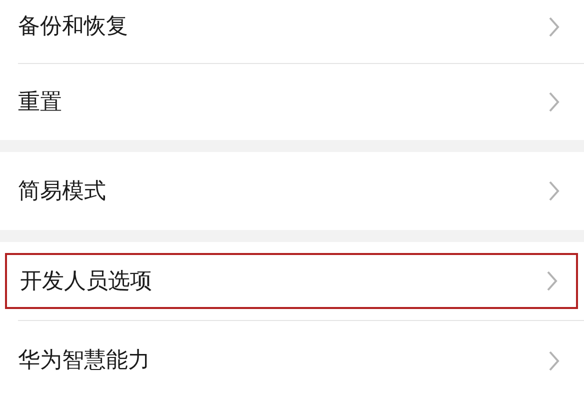  I want to click on settings-item: 开发人员选项, so click(291, 281).